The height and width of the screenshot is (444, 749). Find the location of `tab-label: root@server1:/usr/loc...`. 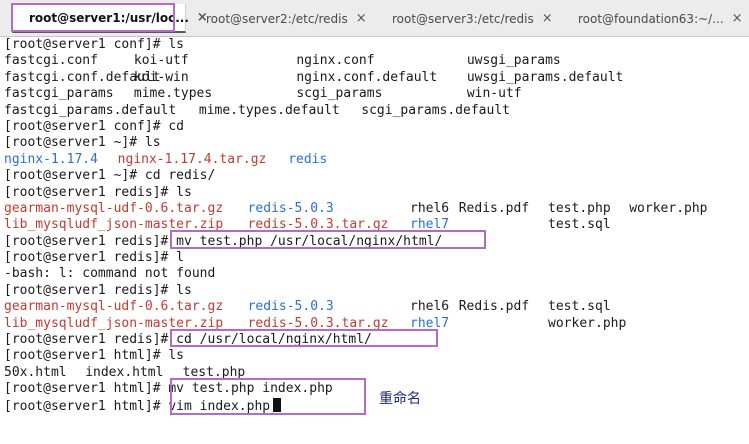

tab-label: root@server1:/usr/loc... is located at coordinates (109, 17).